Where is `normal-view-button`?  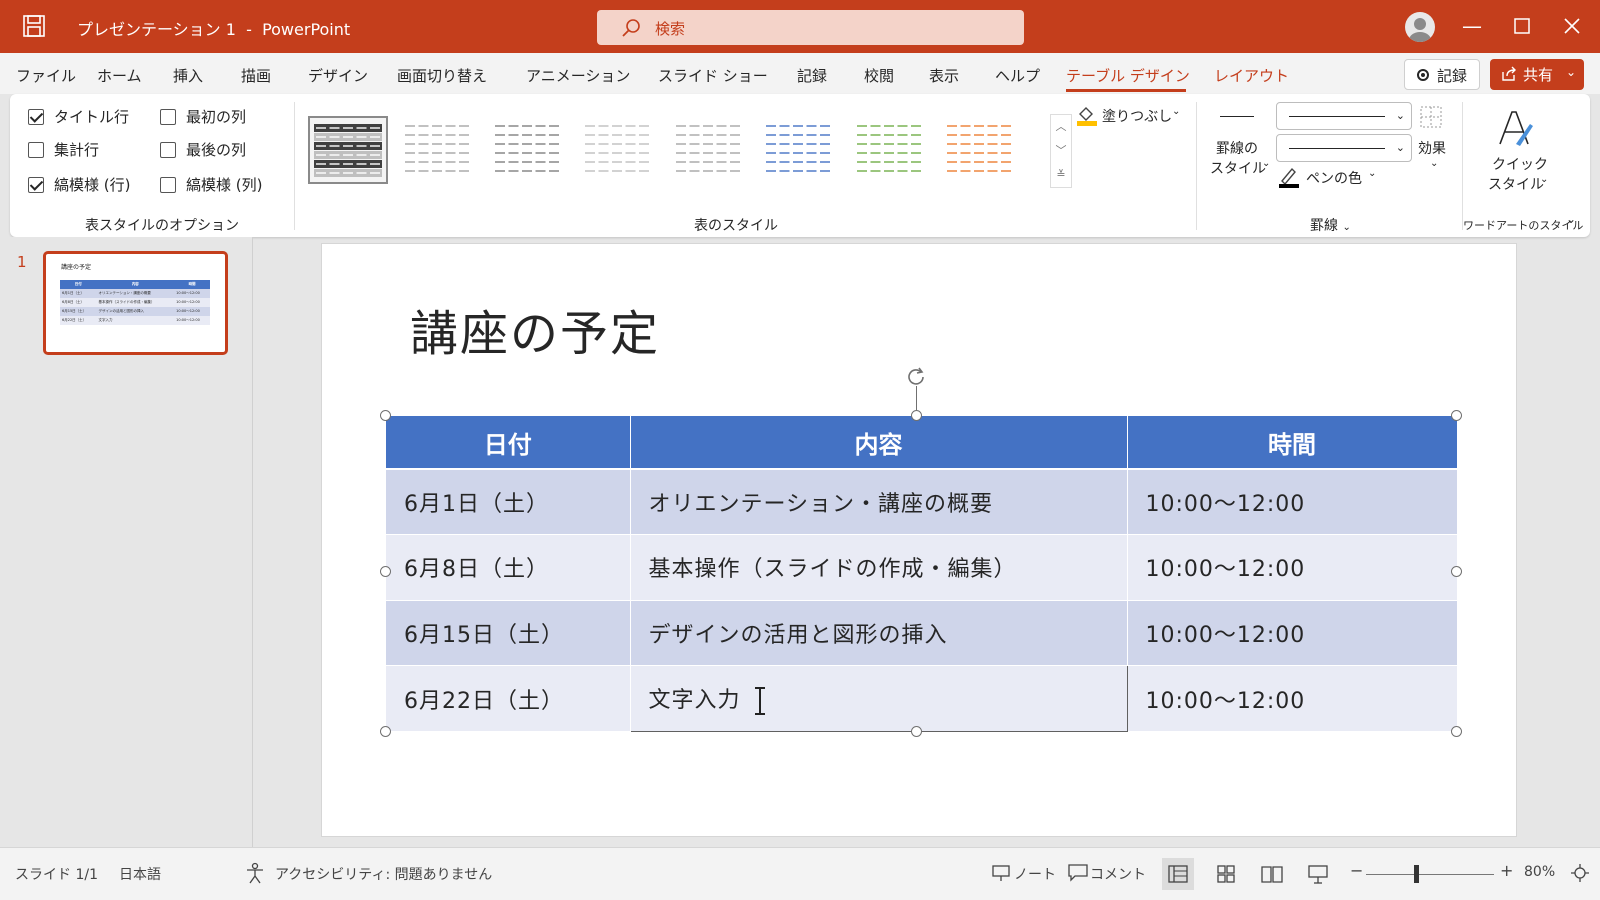
normal-view-button is located at coordinates (1178, 874).